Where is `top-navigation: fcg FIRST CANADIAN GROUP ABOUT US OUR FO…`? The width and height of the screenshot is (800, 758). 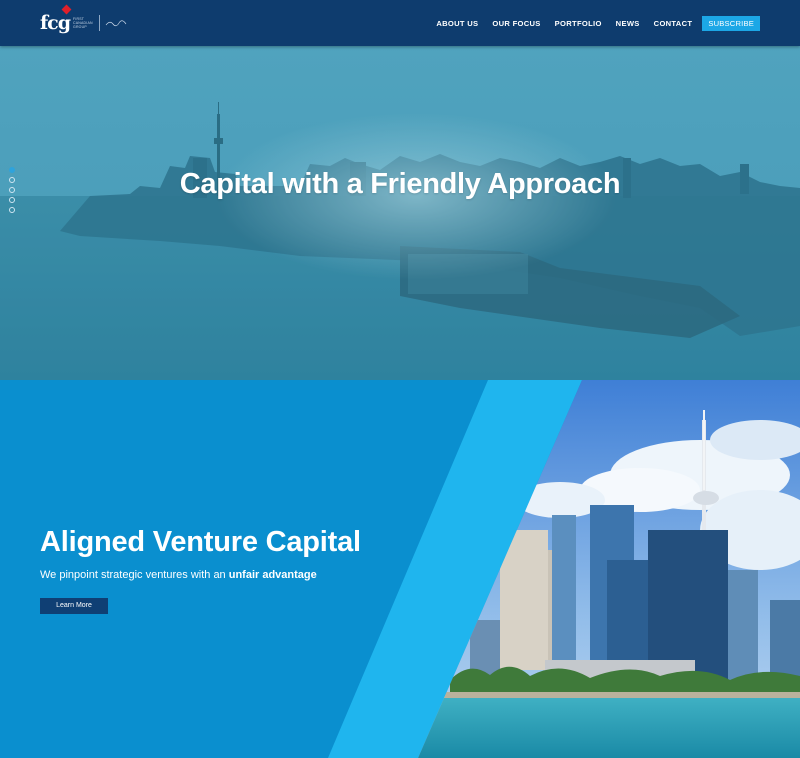 top-navigation: fcg FIRST CANADIAN GROUP ABOUT US OUR FO… is located at coordinates (400, 23).